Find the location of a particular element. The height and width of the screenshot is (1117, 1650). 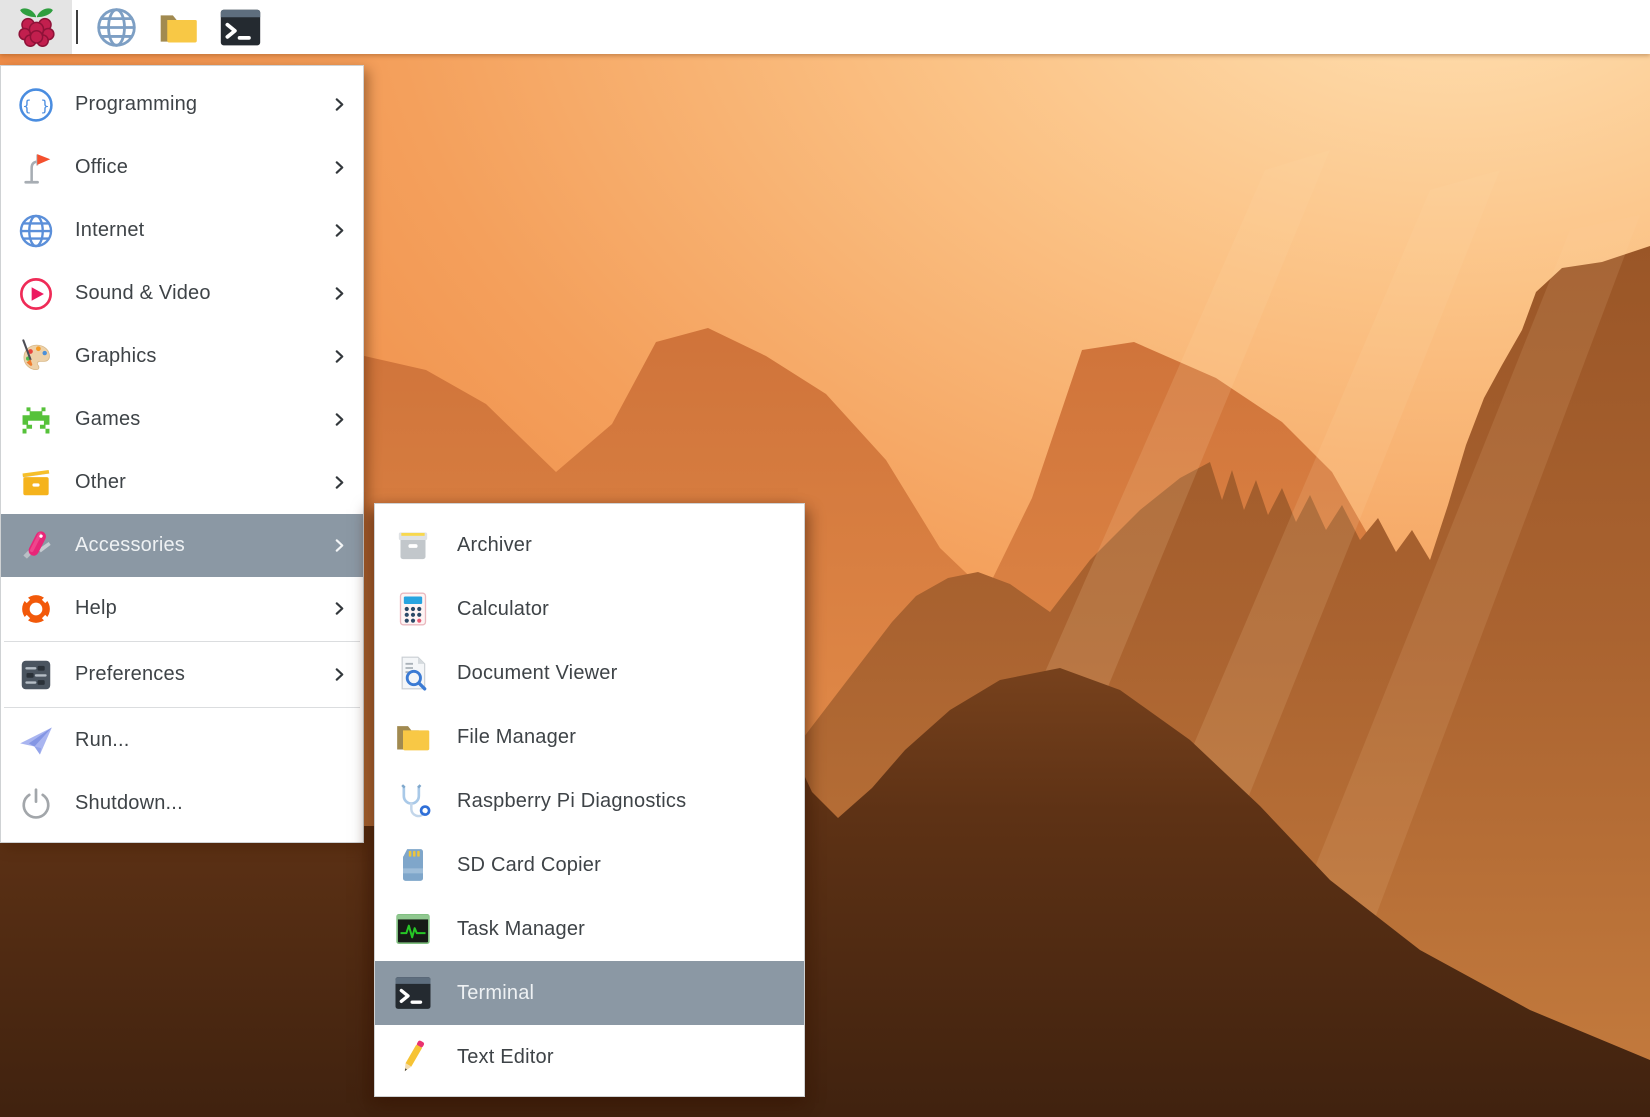

pencil-icon is located at coordinates (413, 1057).